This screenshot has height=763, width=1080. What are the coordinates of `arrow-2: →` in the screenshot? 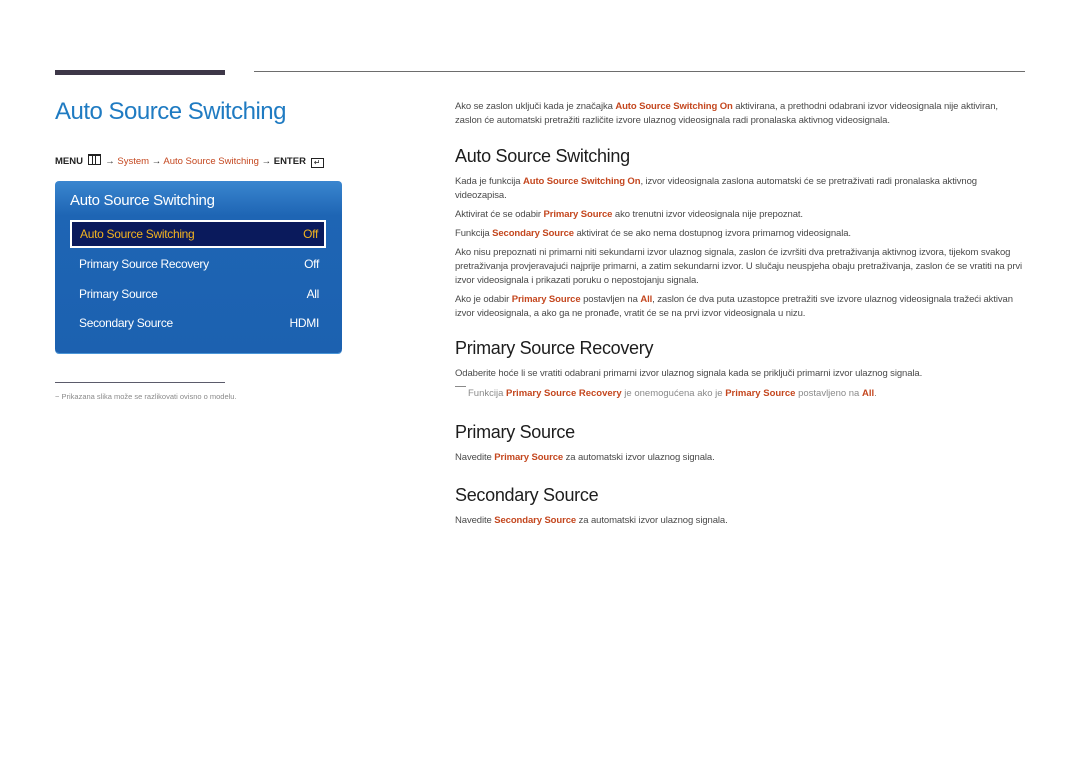 It's located at (156, 161).